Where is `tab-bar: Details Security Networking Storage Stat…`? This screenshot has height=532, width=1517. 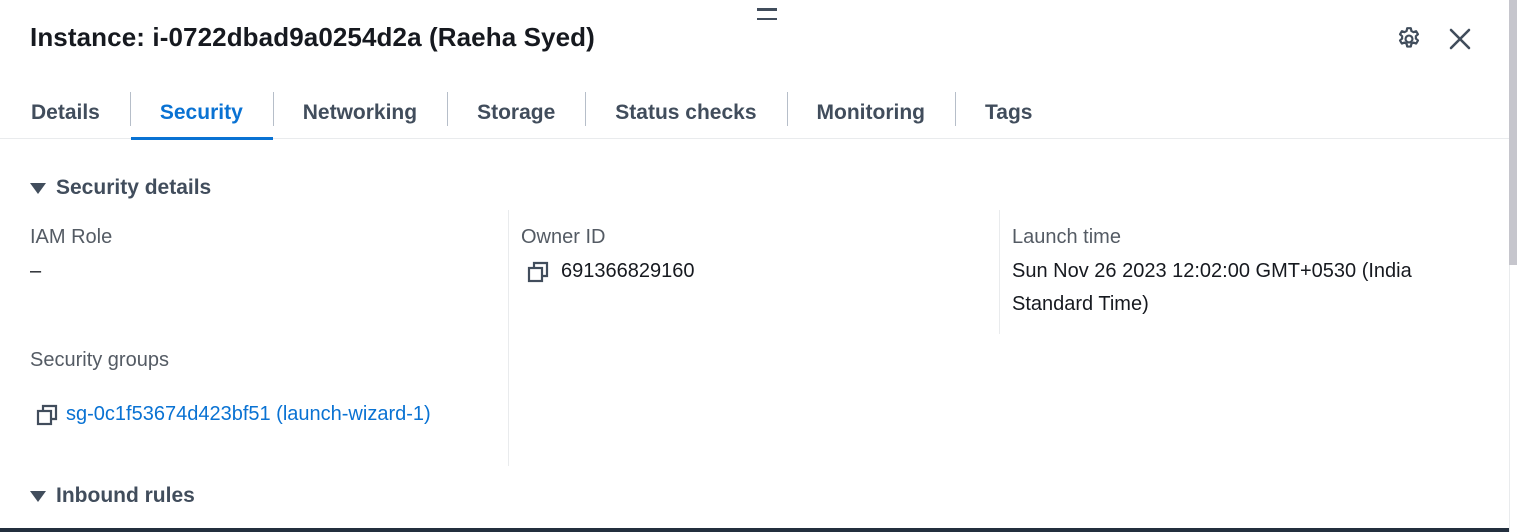 tab-bar: Details Security Networking Storage Stat… is located at coordinates (754, 113).